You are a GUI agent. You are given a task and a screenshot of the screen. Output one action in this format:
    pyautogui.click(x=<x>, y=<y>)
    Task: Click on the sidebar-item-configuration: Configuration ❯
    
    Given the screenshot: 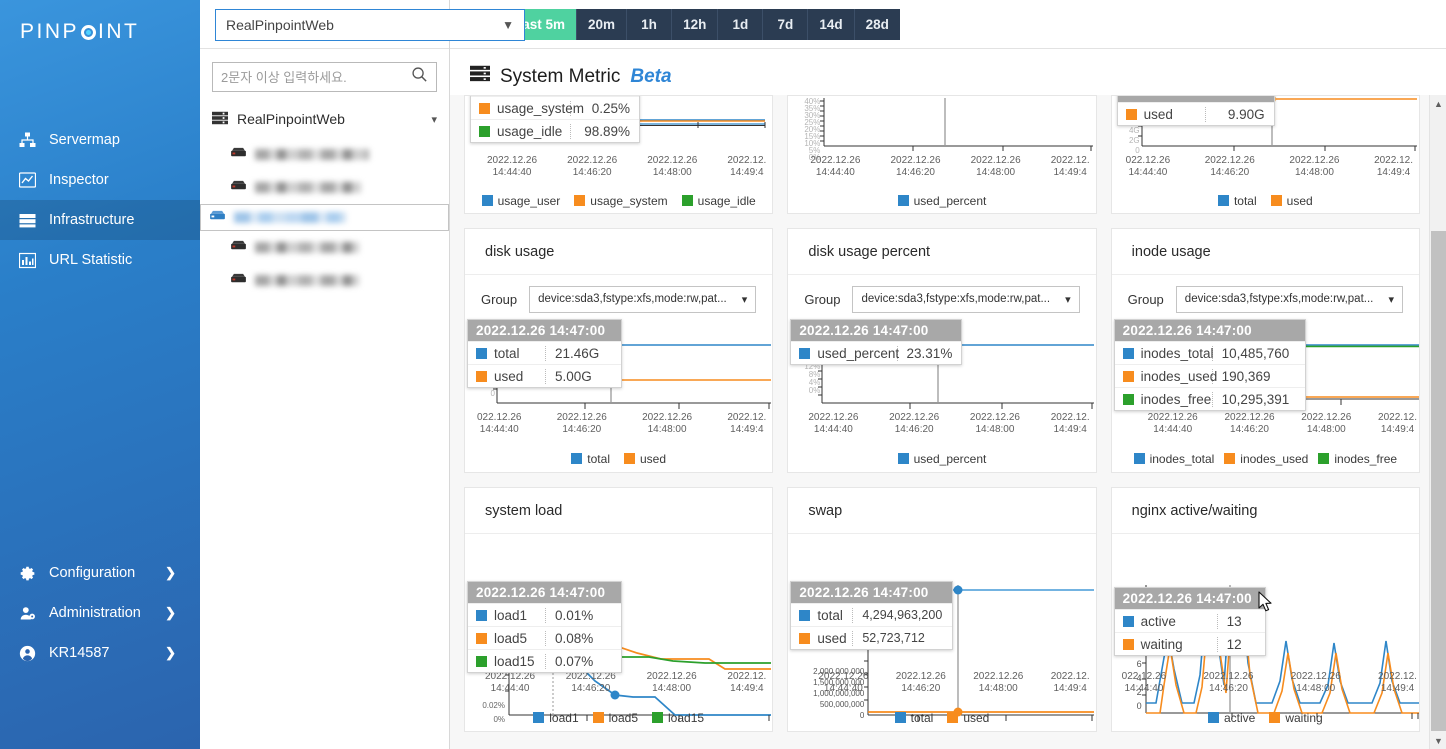 What is the action you would take?
    pyautogui.click(x=100, y=573)
    